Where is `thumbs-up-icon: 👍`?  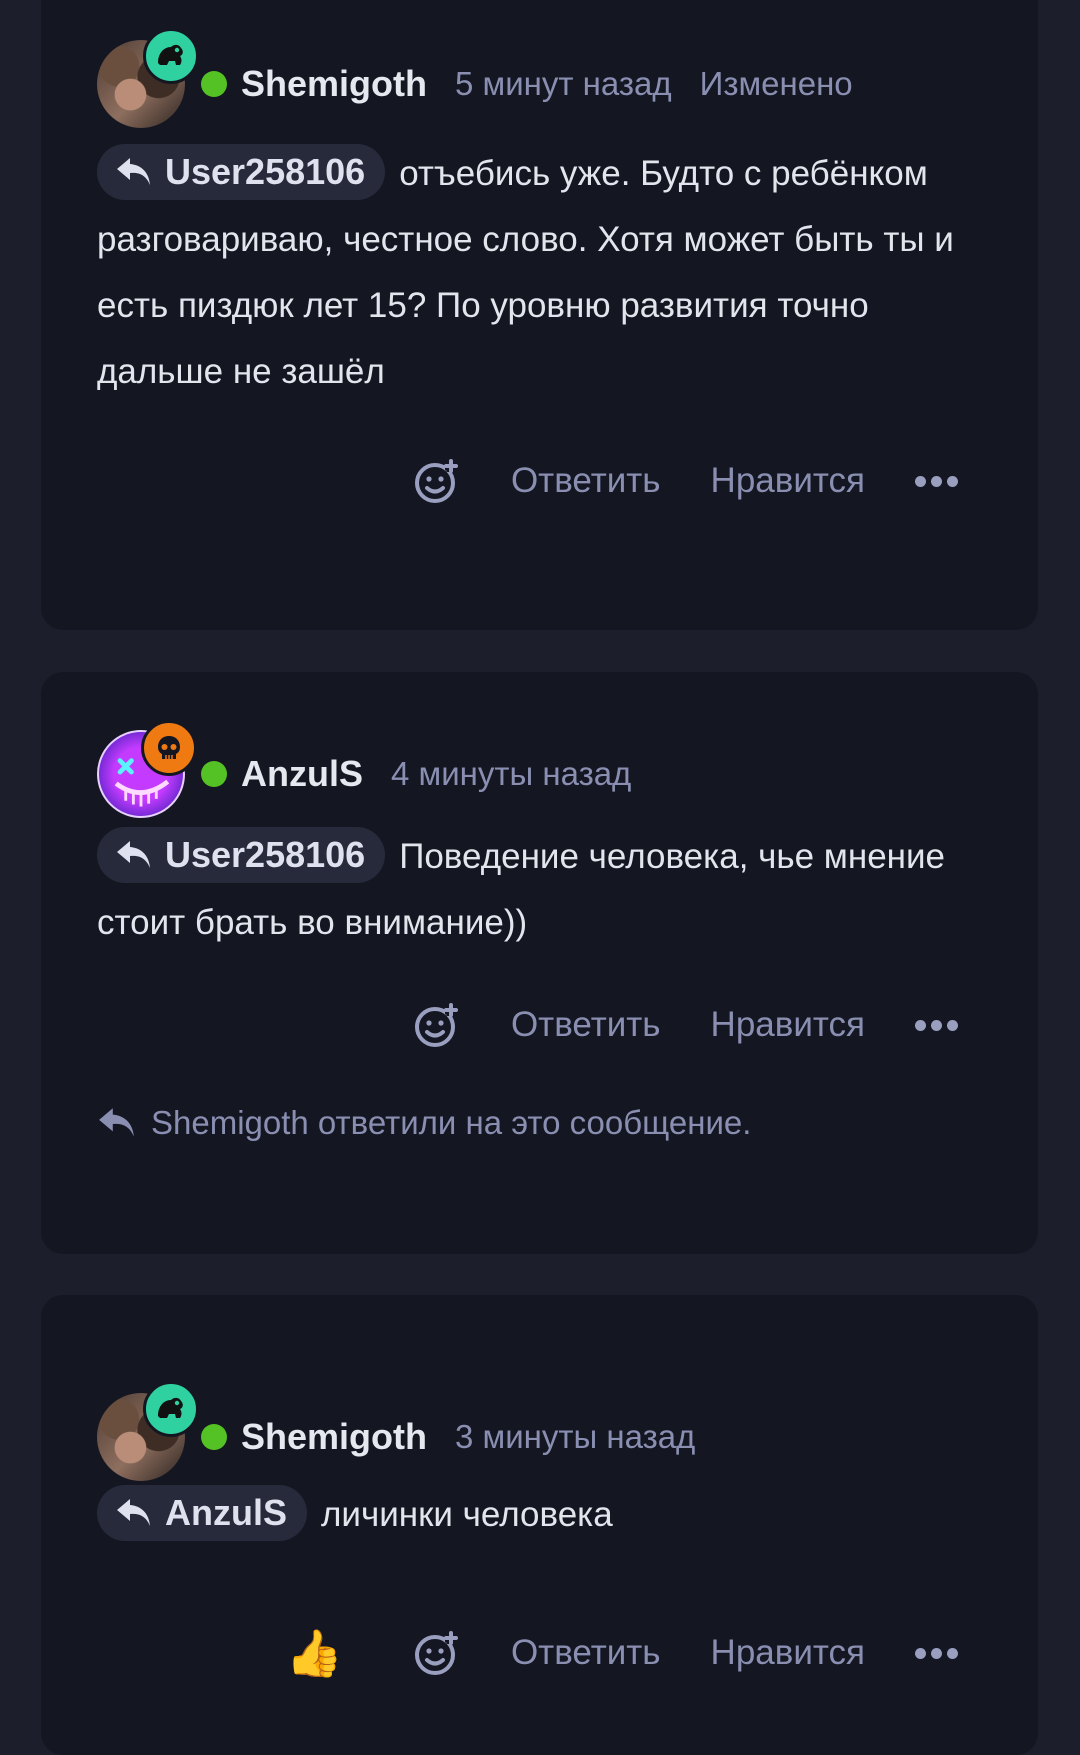
thumbs-up-icon: 👍 is located at coordinates (314, 1653).